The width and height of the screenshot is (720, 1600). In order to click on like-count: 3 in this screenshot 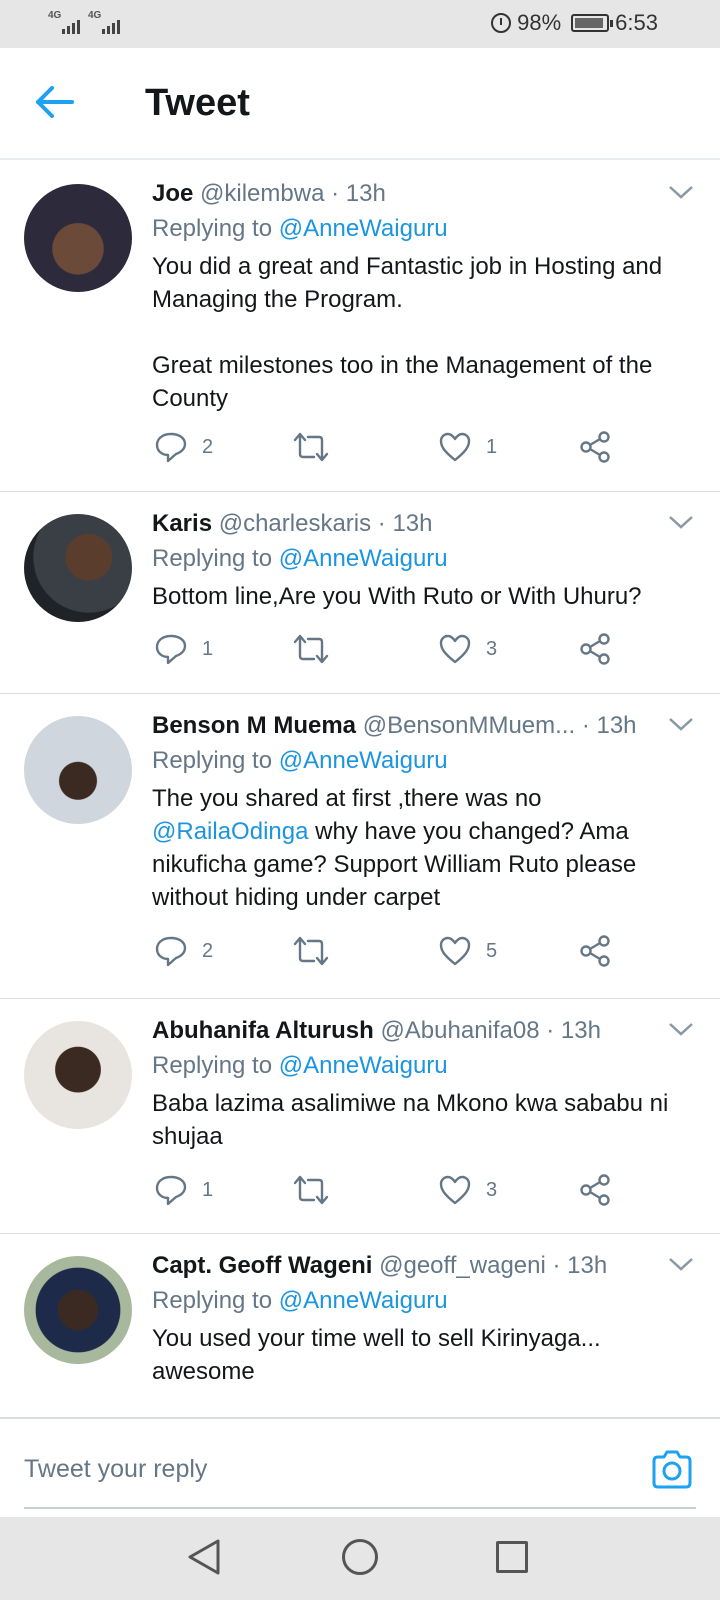, I will do `click(492, 648)`.